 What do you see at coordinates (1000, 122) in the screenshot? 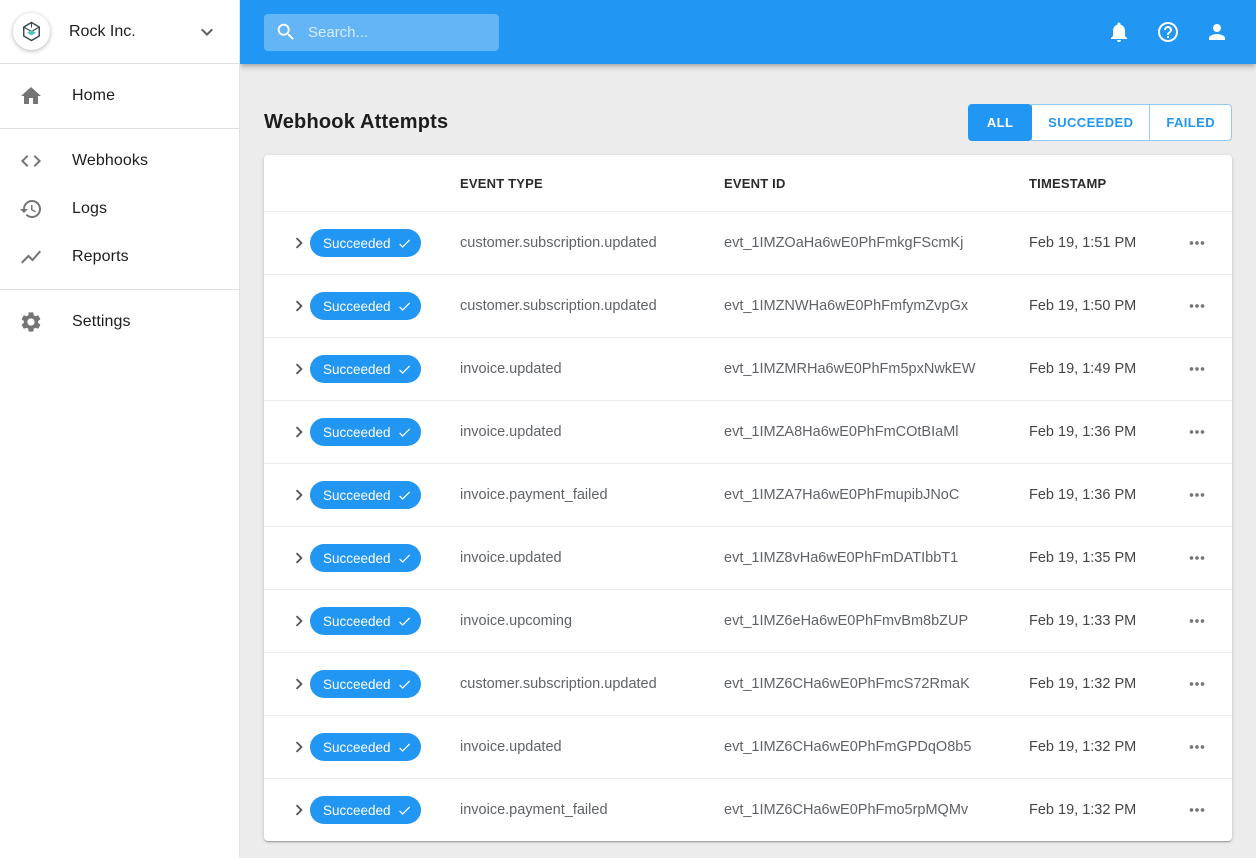
I see `filter-all-button: ALL` at bounding box center [1000, 122].